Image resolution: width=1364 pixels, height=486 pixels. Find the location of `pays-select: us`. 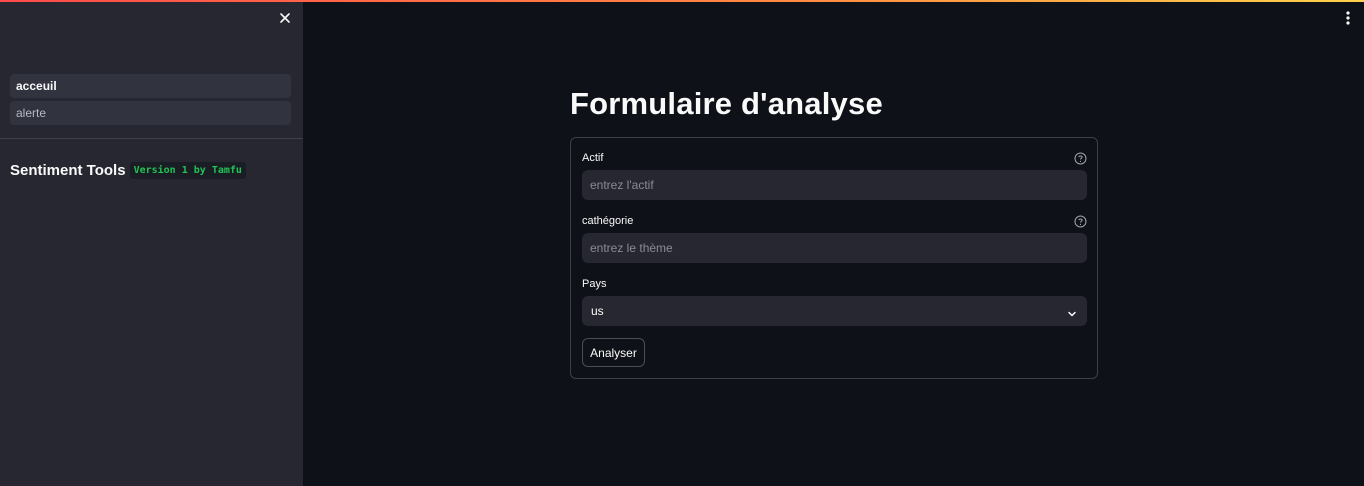

pays-select: us is located at coordinates (834, 311).